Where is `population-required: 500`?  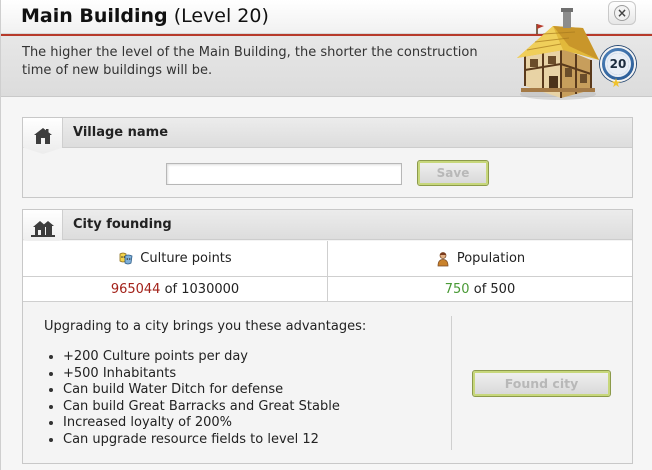
population-required: 500 is located at coordinates (503, 289).